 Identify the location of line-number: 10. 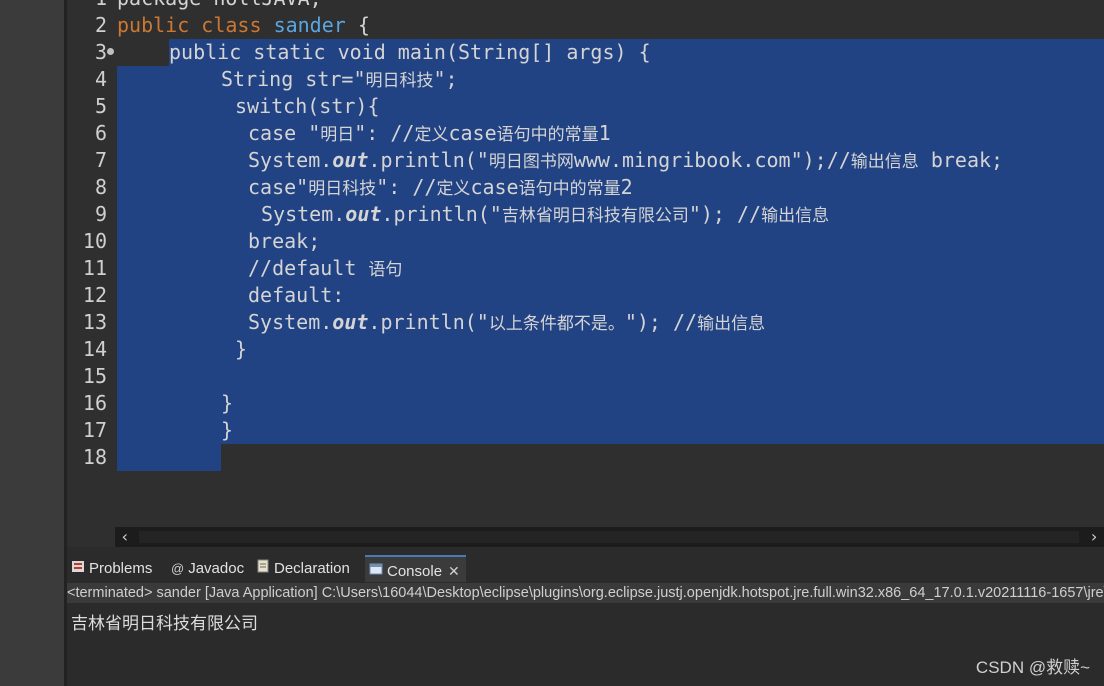
(94, 241).